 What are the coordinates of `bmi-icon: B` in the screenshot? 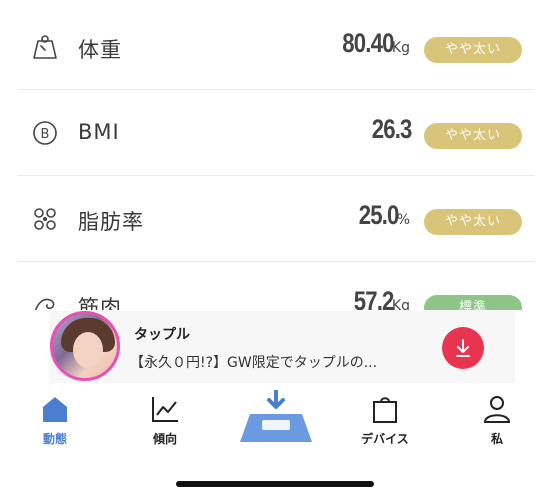 It's located at (45, 133).